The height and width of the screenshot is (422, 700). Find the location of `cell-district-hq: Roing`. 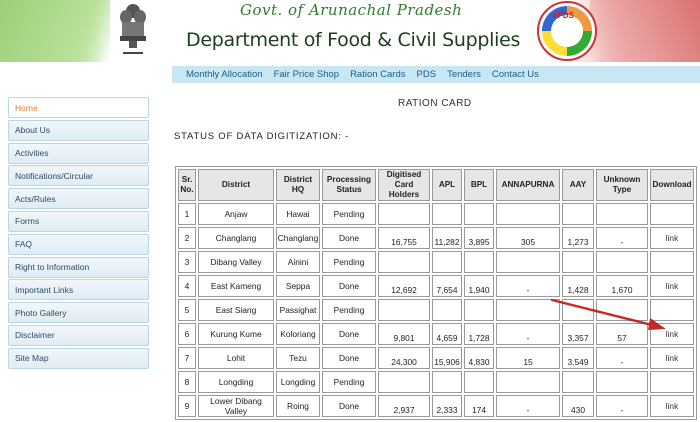

cell-district-hq: Roing is located at coordinates (298, 406).